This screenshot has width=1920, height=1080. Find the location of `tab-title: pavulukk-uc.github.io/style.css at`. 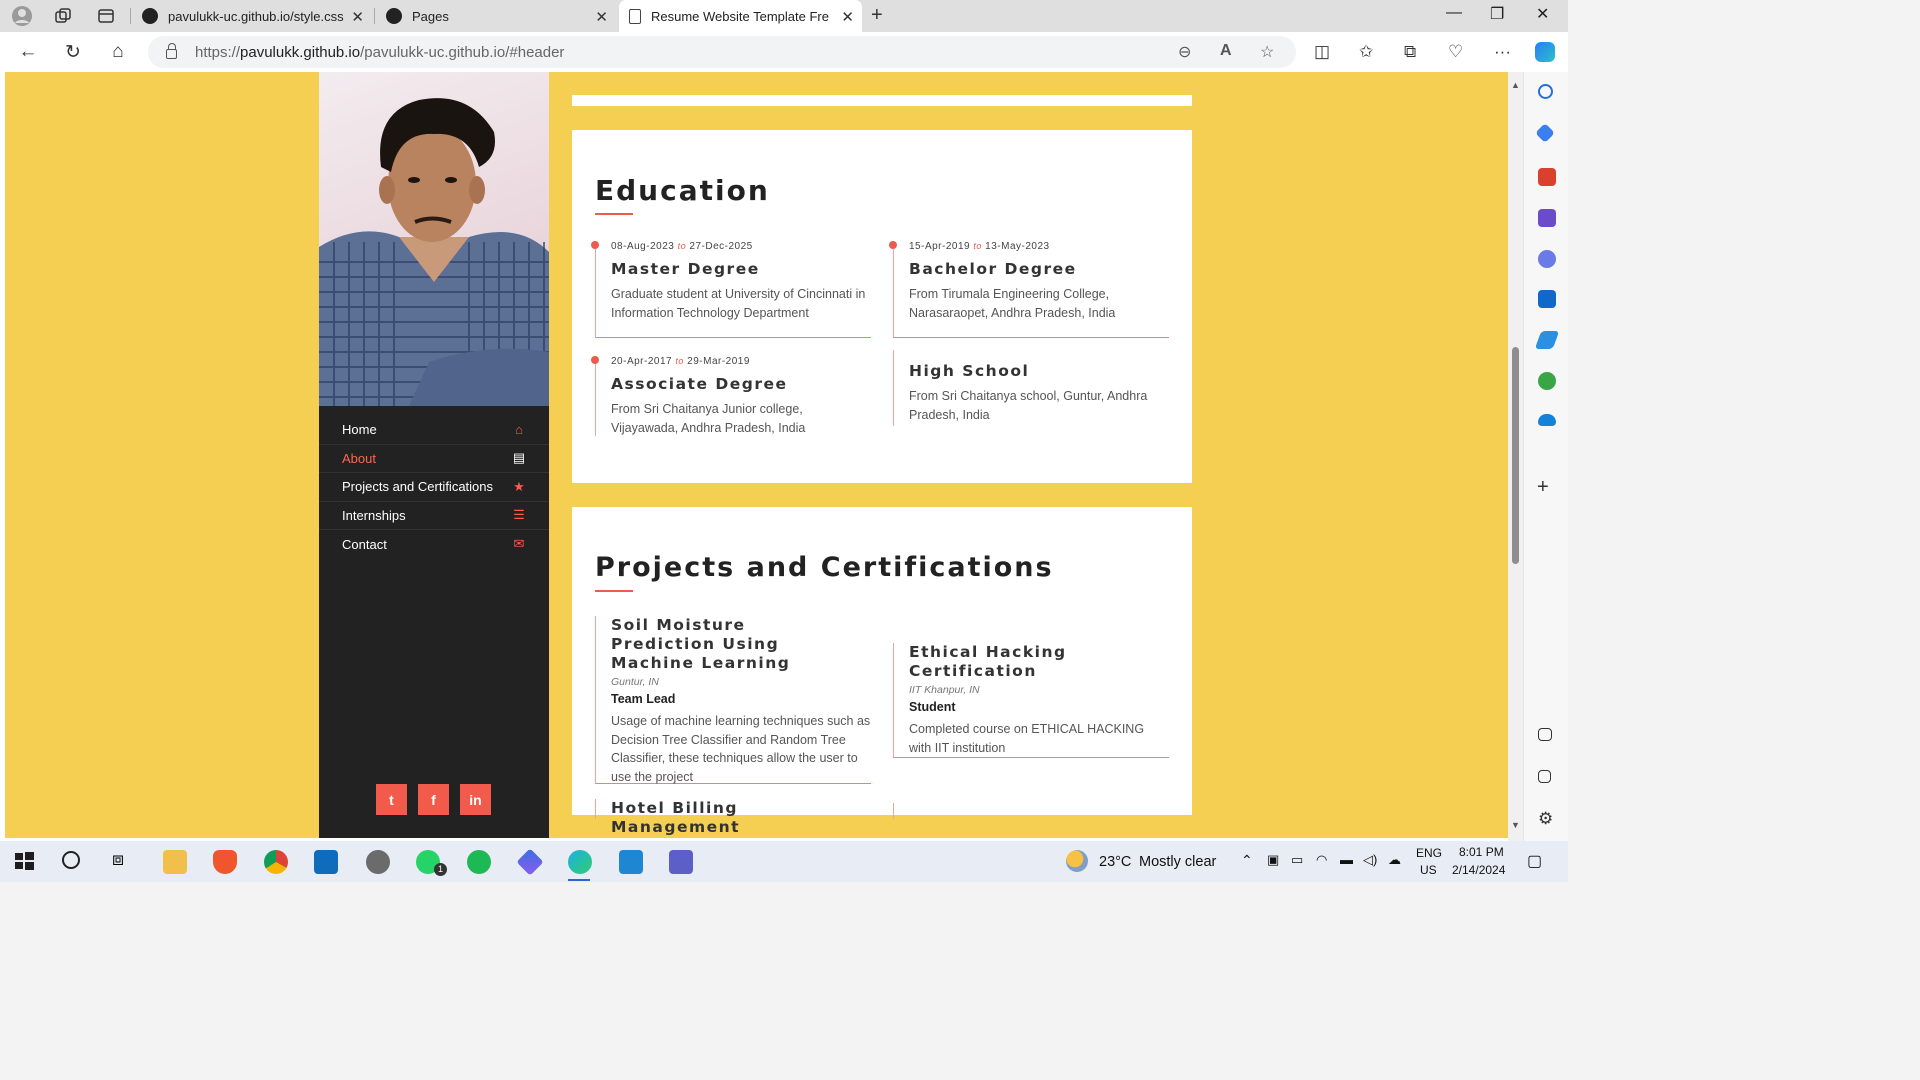

tab-title: pavulukk-uc.github.io/style.css at is located at coordinates (257, 16).